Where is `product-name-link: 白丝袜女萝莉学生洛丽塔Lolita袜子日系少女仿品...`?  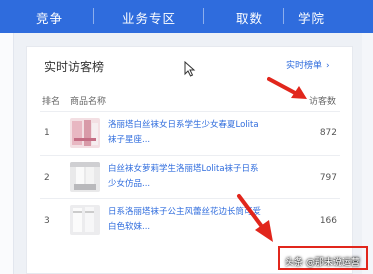
product-name-link: 白丝袜女萝莉学生洛丽塔Lolita袜子日系少女仿品... is located at coordinates (187, 177).